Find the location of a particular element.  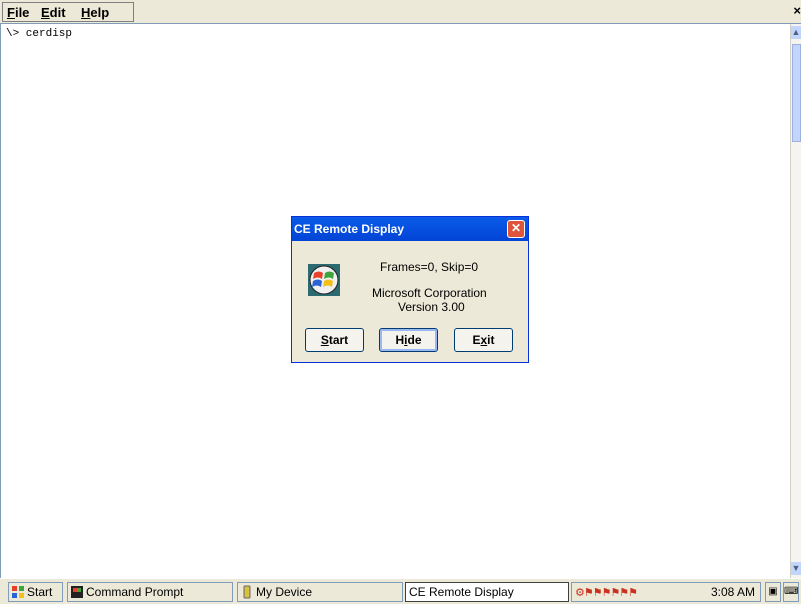

start-button: Start is located at coordinates (334, 340).